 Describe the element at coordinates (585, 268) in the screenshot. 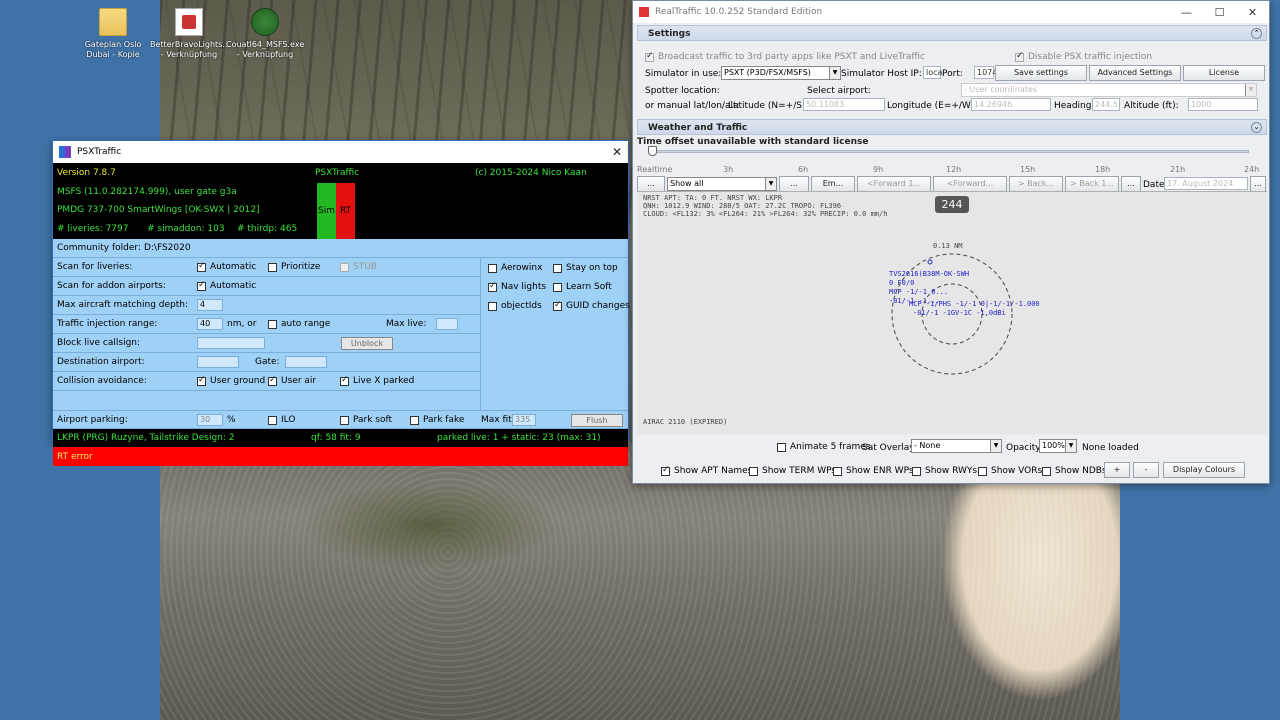

I see `stay-on-top-option: Stay on top` at that location.